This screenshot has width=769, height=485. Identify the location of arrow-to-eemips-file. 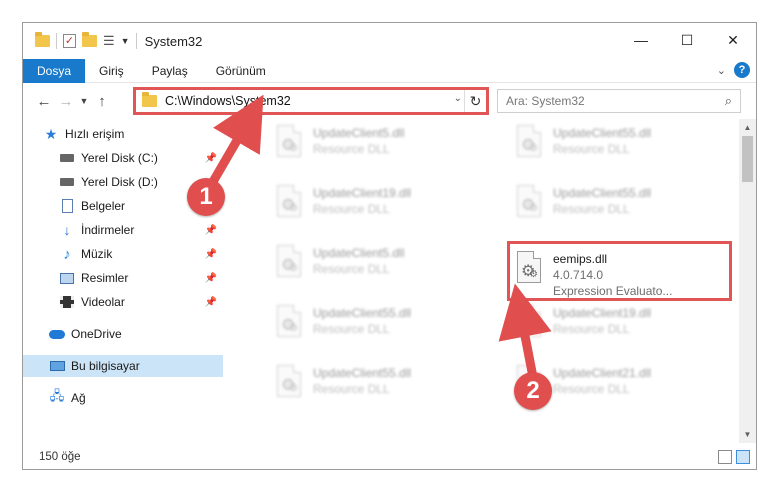
(525, 330).